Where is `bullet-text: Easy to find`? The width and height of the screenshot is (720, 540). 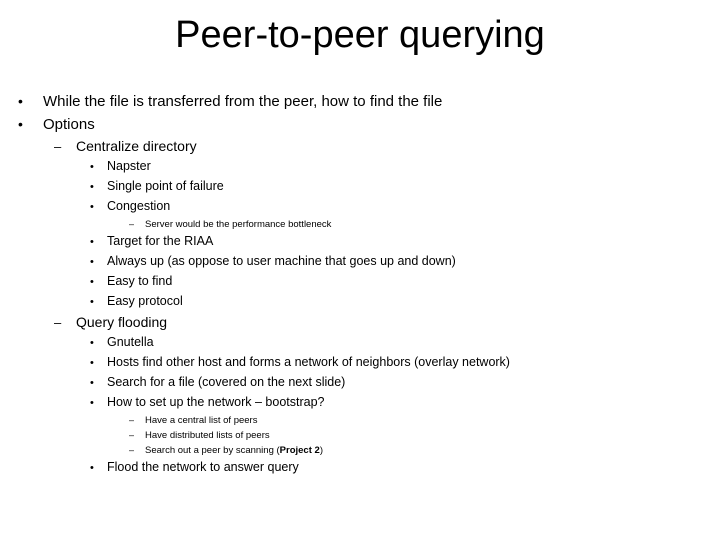 bullet-text: Easy to find is located at coordinates (140, 281).